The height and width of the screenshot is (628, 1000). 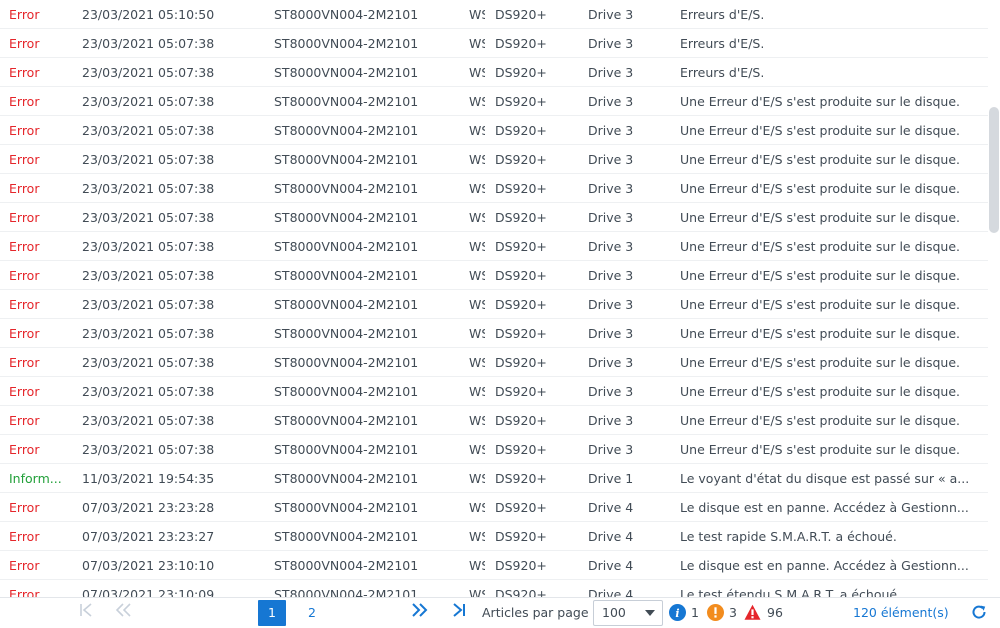 What do you see at coordinates (994, 298) in the screenshot?
I see `vertical-scrollbar` at bounding box center [994, 298].